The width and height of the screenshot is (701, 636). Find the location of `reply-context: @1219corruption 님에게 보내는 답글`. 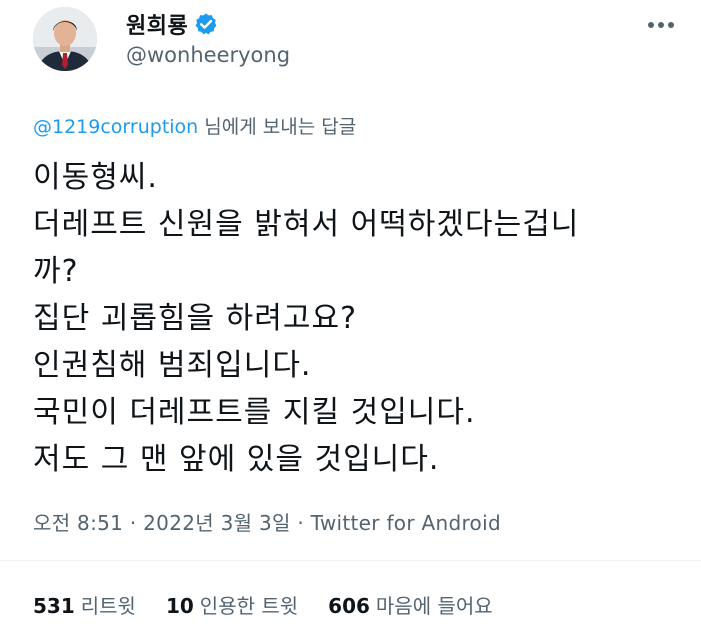

reply-context: @1219corruption 님에게 보내는 답글 is located at coordinates (194, 125).